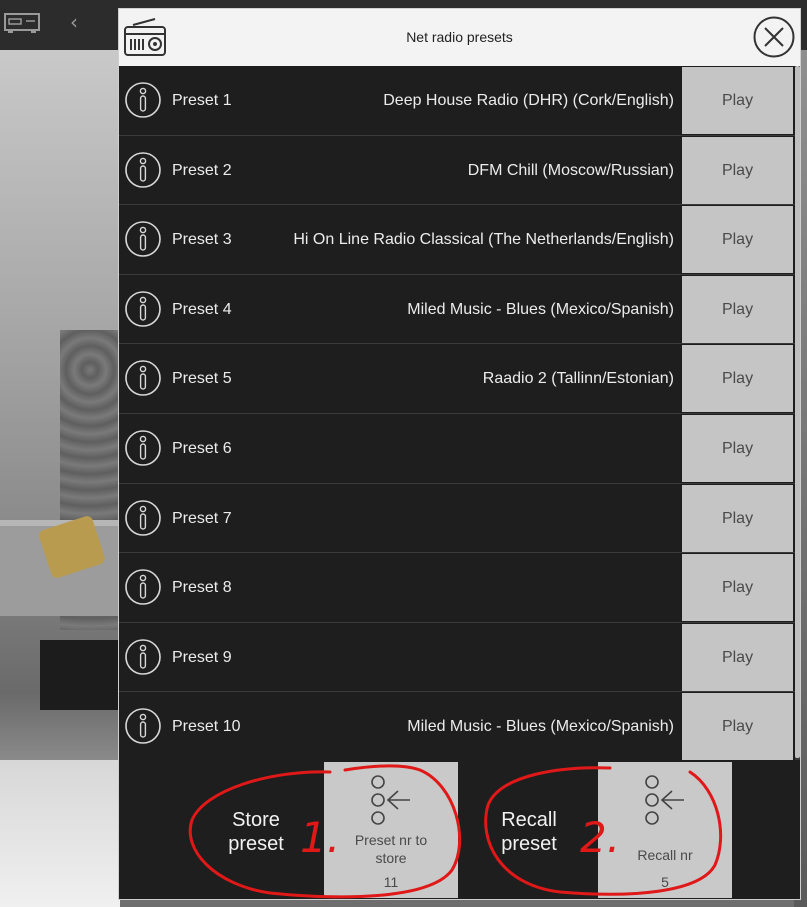 This screenshot has height=907, width=807. I want to click on dialog-header: Net radio presets, so click(459, 37).